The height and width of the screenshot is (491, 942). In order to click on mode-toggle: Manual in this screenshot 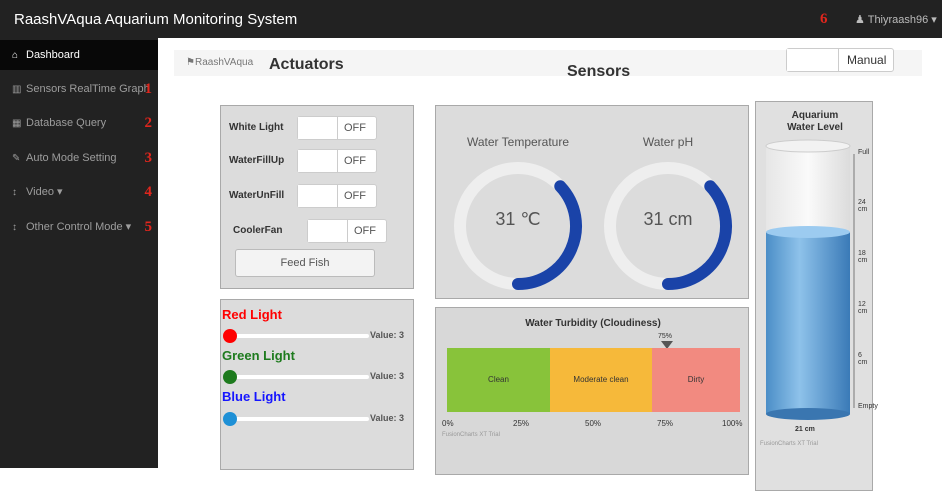, I will do `click(840, 60)`.